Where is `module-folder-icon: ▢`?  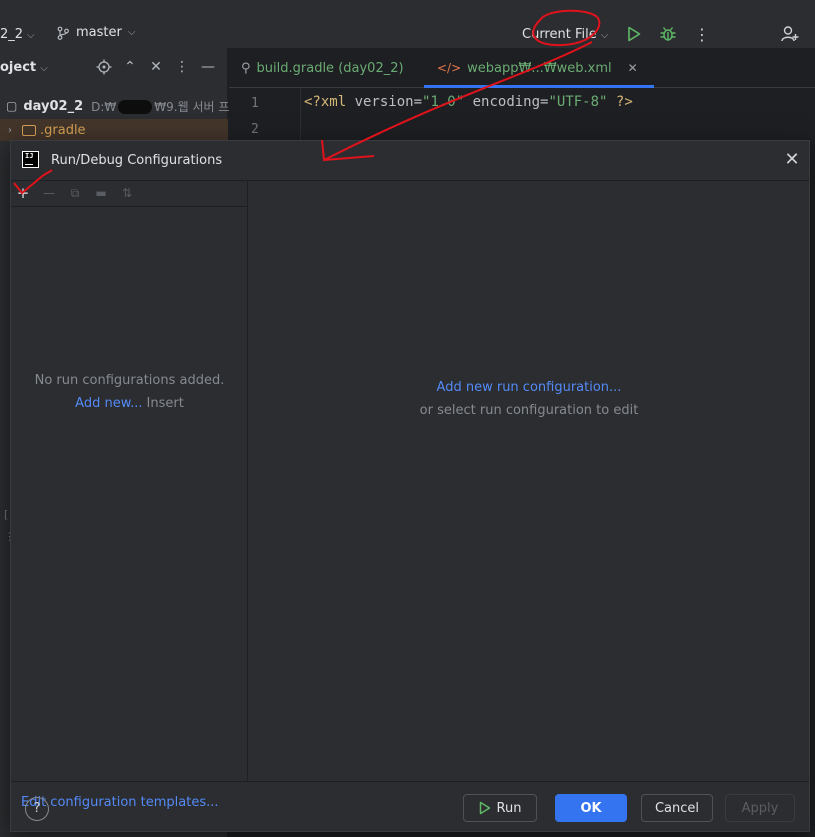
module-folder-icon: ▢ is located at coordinates (12, 106).